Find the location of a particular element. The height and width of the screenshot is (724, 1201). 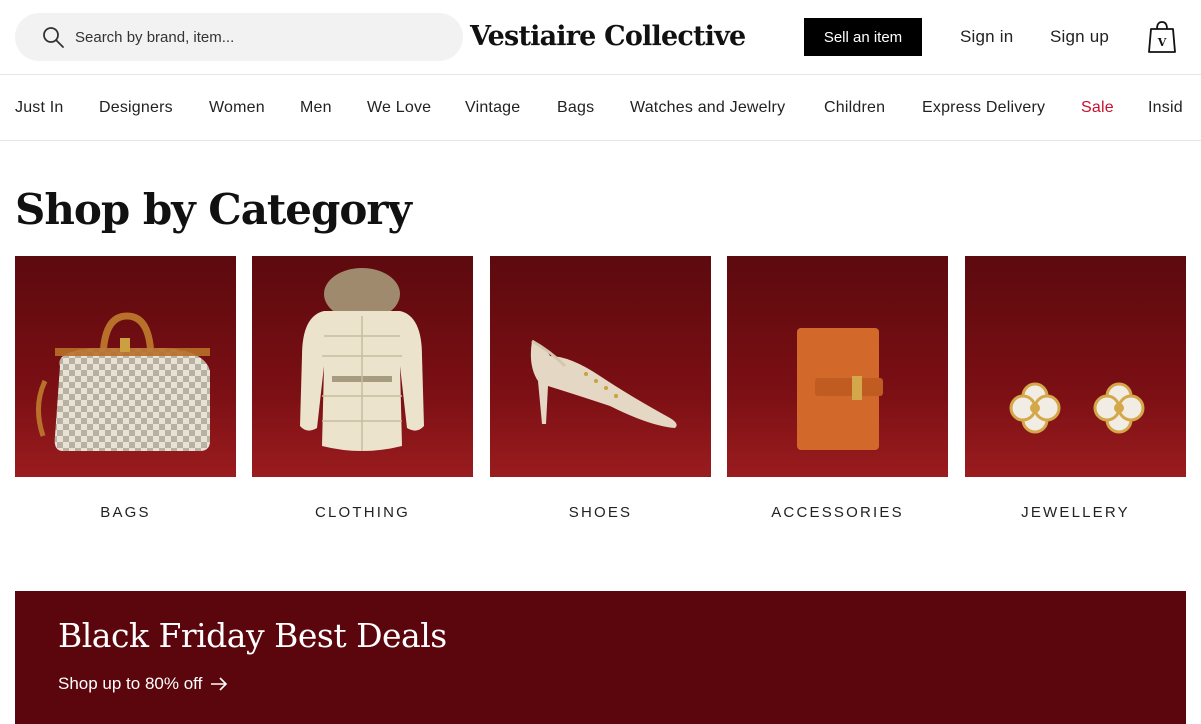

slingback-pump-icon is located at coordinates (600, 366).